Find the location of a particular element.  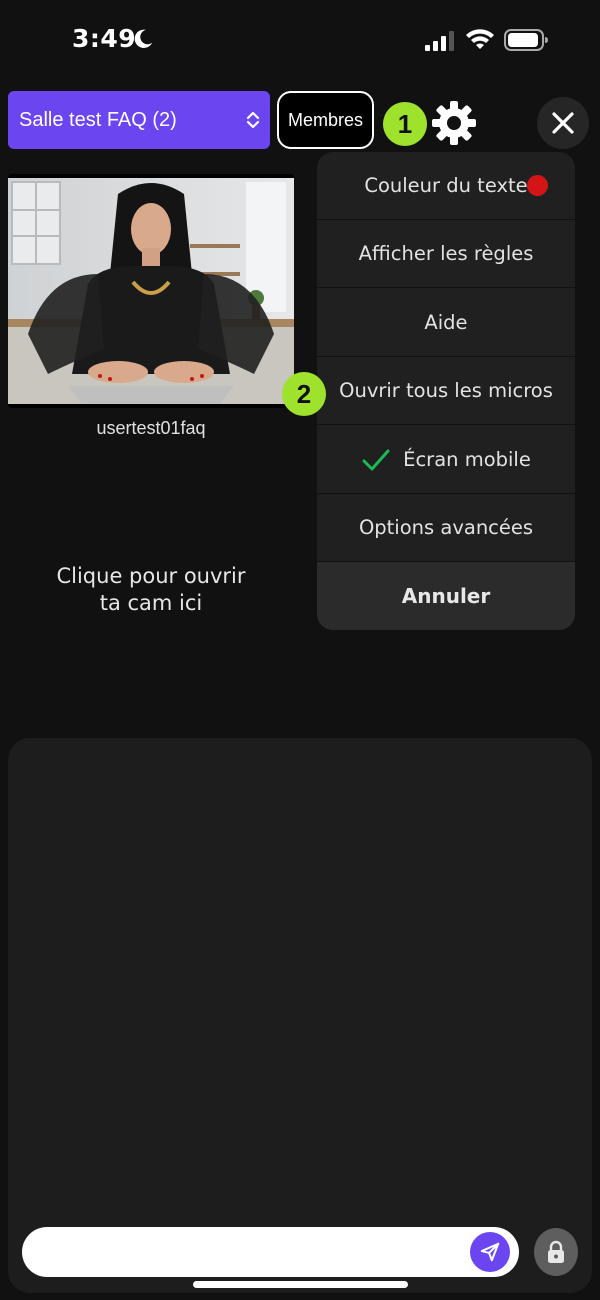

open-cam-line-1: Clique pour ouvrir is located at coordinates (151, 576).